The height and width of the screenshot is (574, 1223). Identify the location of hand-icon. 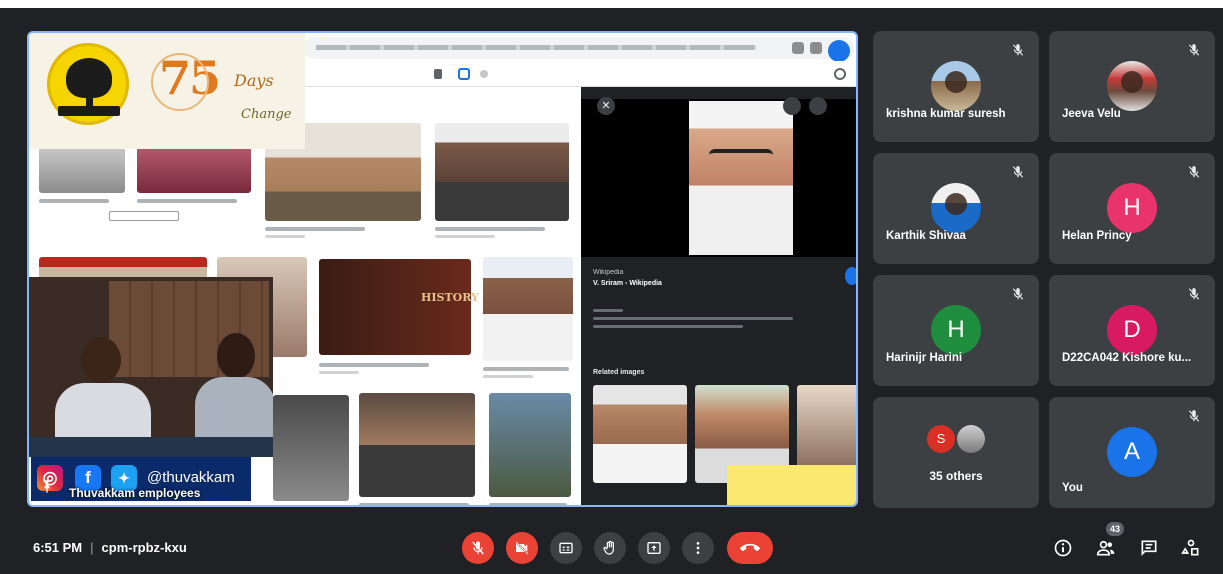
(608, 547).